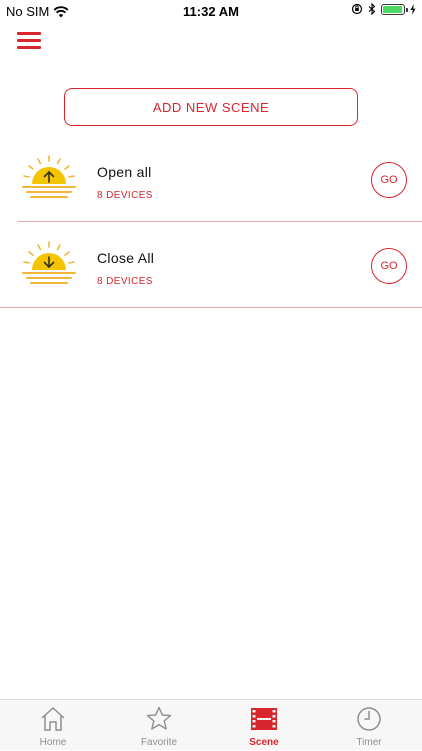 The height and width of the screenshot is (751, 422). I want to click on tab-bar: Home Favorite Scene Timer, so click(211, 724).